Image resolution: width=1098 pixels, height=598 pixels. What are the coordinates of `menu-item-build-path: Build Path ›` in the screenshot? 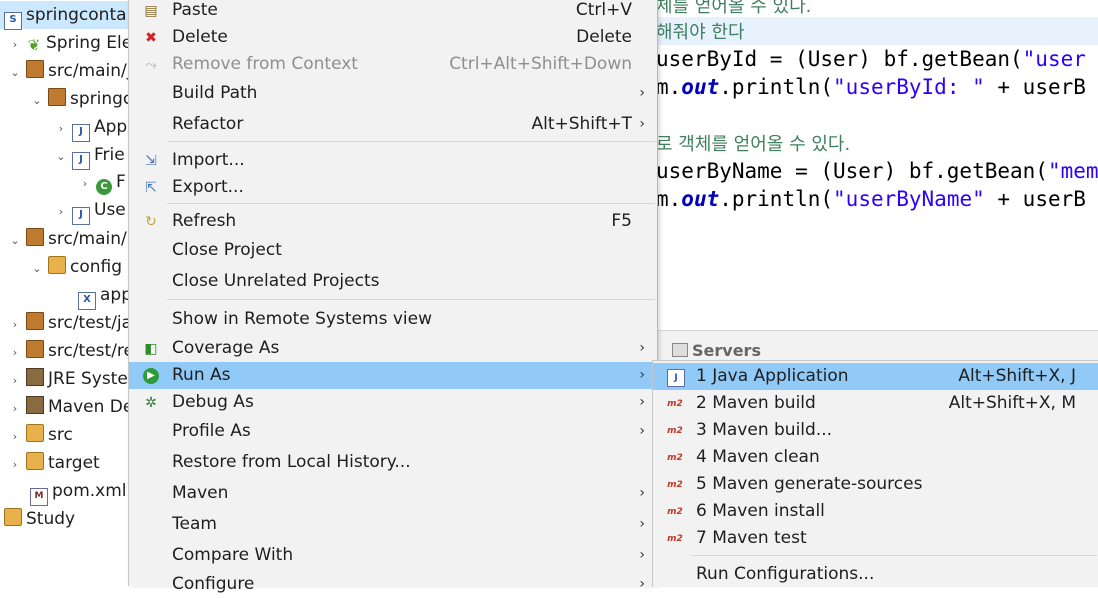 It's located at (393, 93).